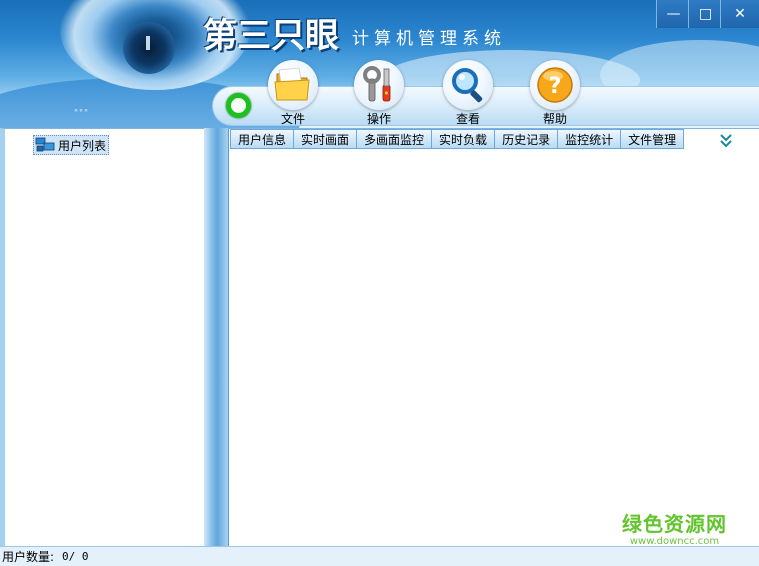 The height and width of the screenshot is (566, 759). I want to click on help-menu-label: 帮助, so click(554, 119).